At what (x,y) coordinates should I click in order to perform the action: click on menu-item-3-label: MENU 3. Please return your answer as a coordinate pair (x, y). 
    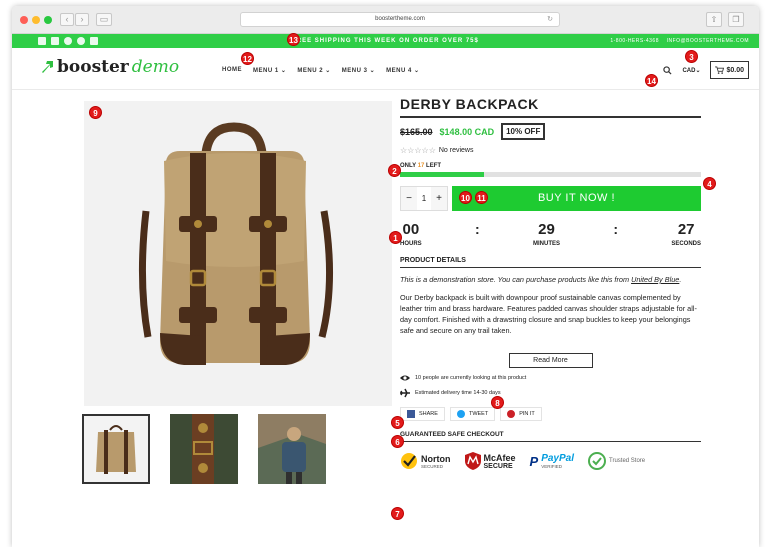
    Looking at the image, I should click on (354, 71).